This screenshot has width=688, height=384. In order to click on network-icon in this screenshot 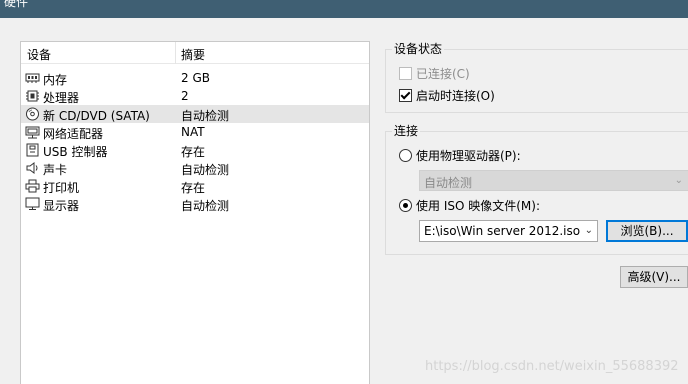, I will do `click(32, 132)`.